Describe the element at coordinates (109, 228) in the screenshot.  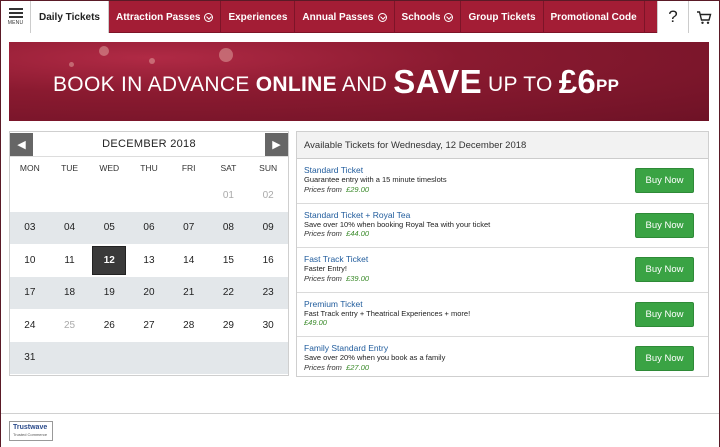
I see `calendar-day: 05` at that location.